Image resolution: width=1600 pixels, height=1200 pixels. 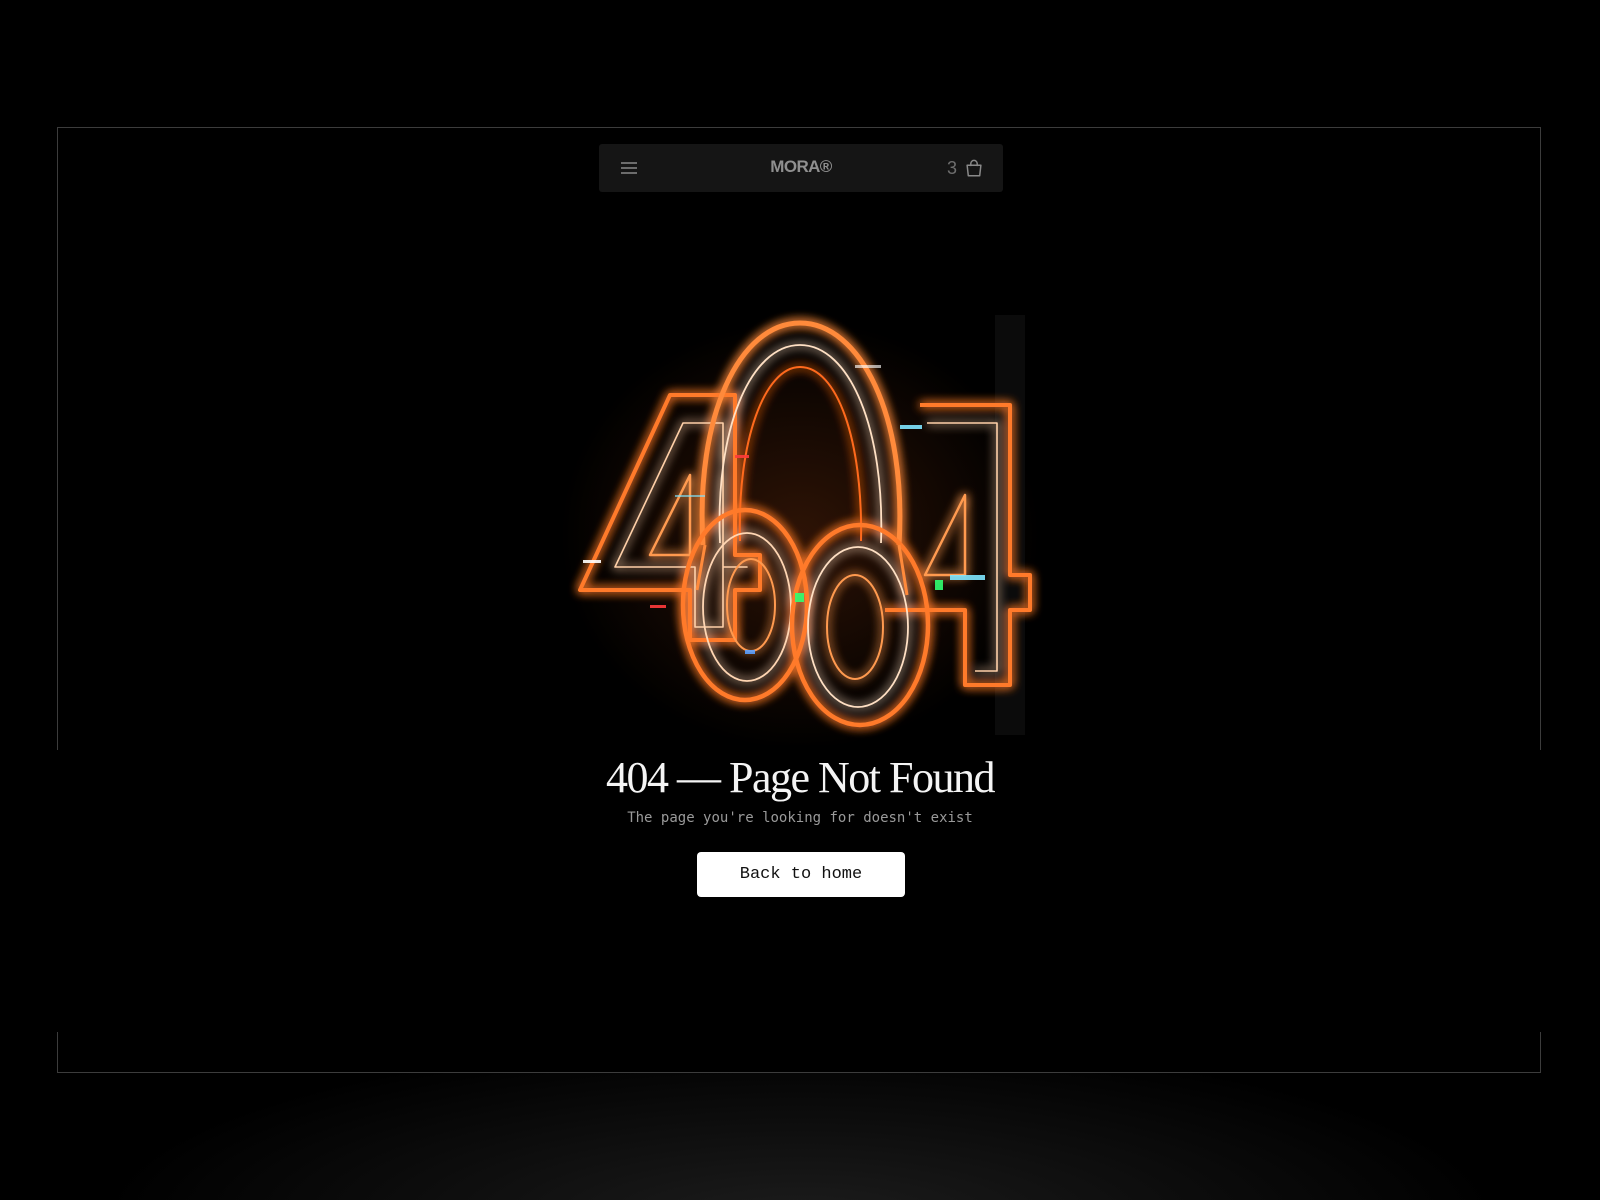 I want to click on top-navbar: MORA® 3, so click(x=801, y=168).